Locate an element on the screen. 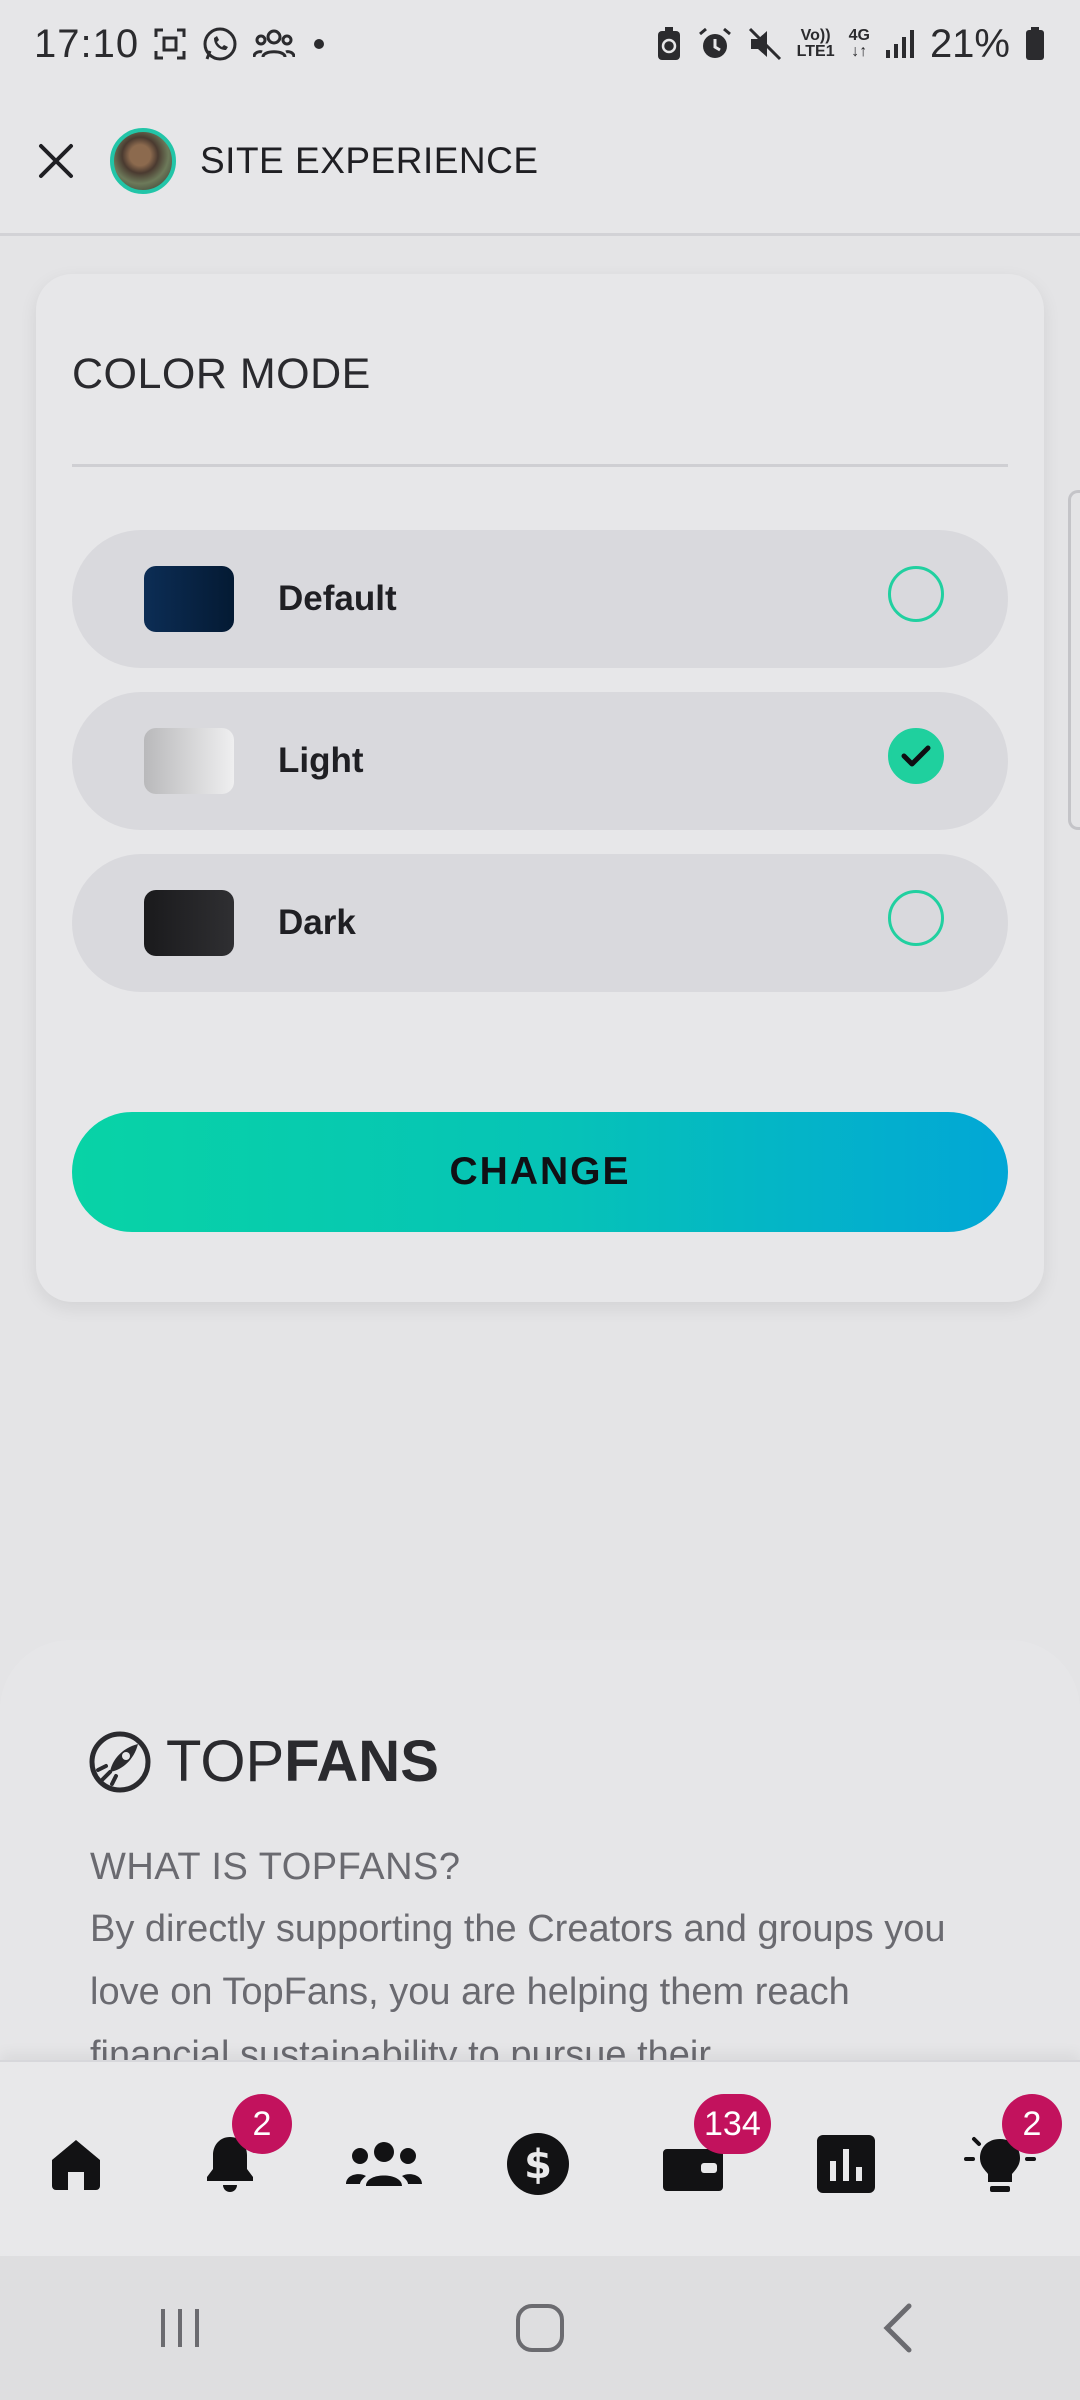 Image resolution: width=1080 pixels, height=2400 pixels. option-label: Default is located at coordinates (337, 598).